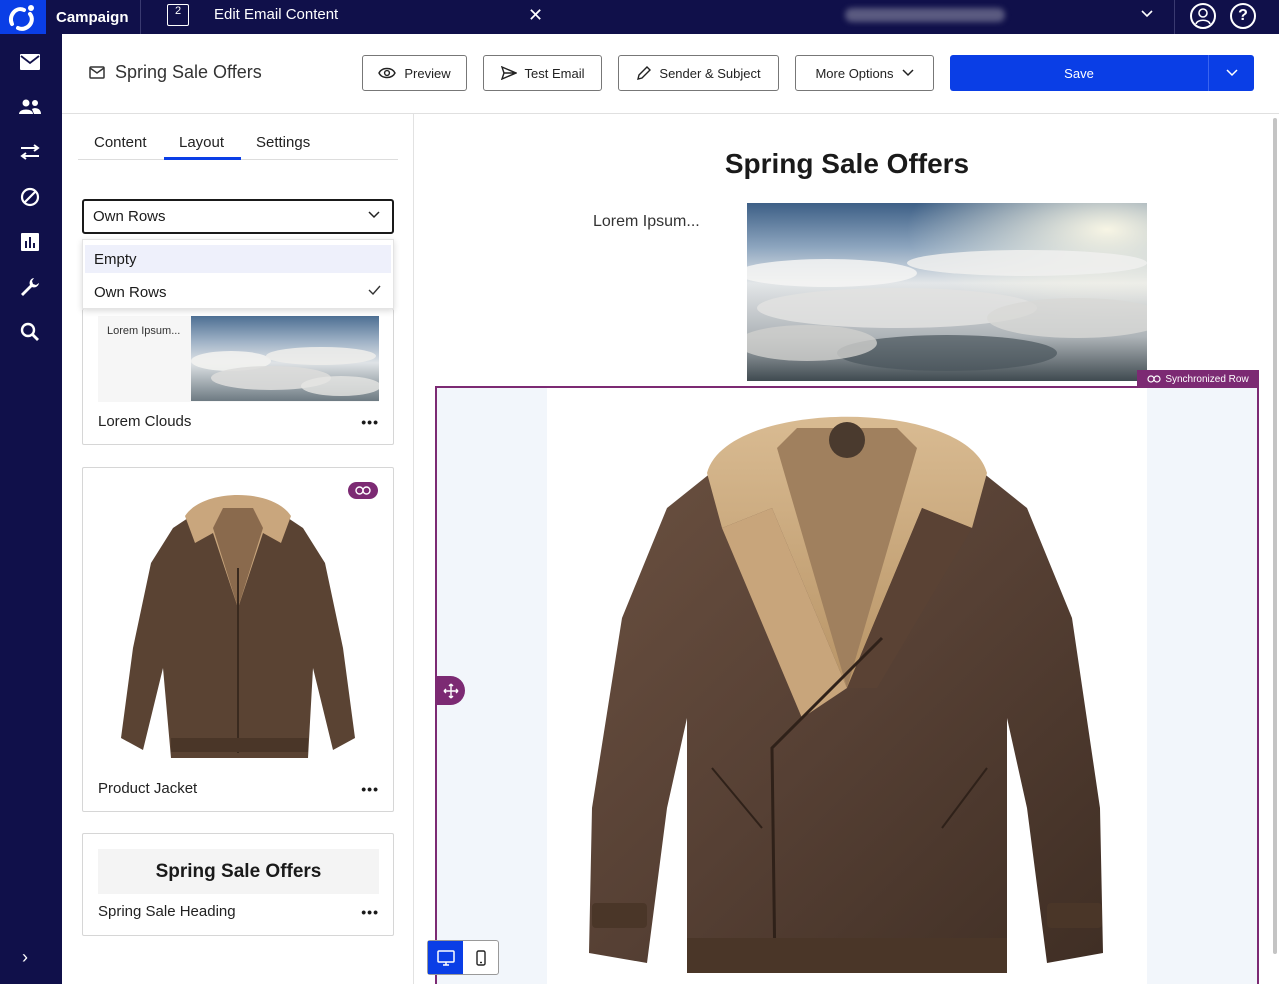  I want to click on preview-button: Preview, so click(414, 73).